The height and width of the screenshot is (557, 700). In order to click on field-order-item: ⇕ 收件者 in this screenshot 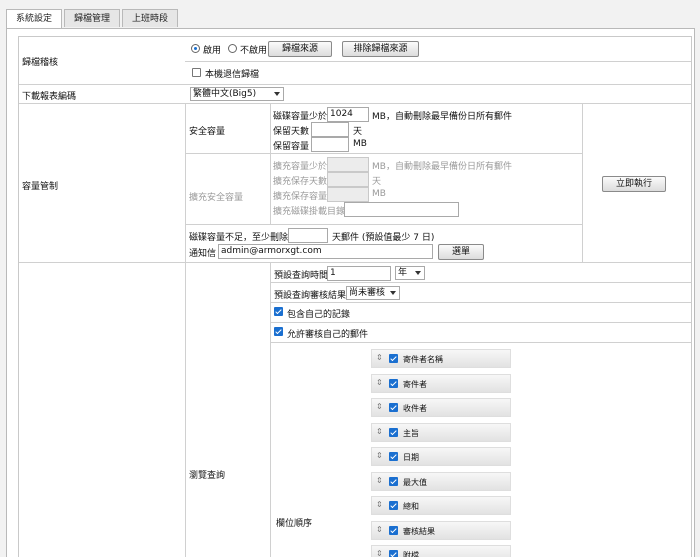, I will do `click(441, 407)`.